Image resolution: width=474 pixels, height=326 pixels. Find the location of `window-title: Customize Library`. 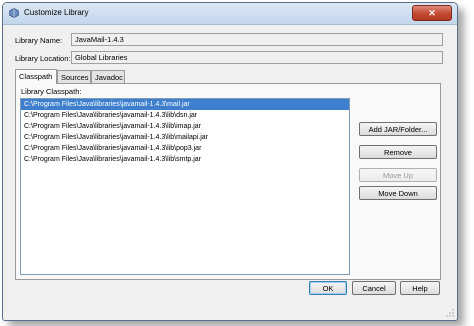

window-title: Customize Library is located at coordinates (56, 12).